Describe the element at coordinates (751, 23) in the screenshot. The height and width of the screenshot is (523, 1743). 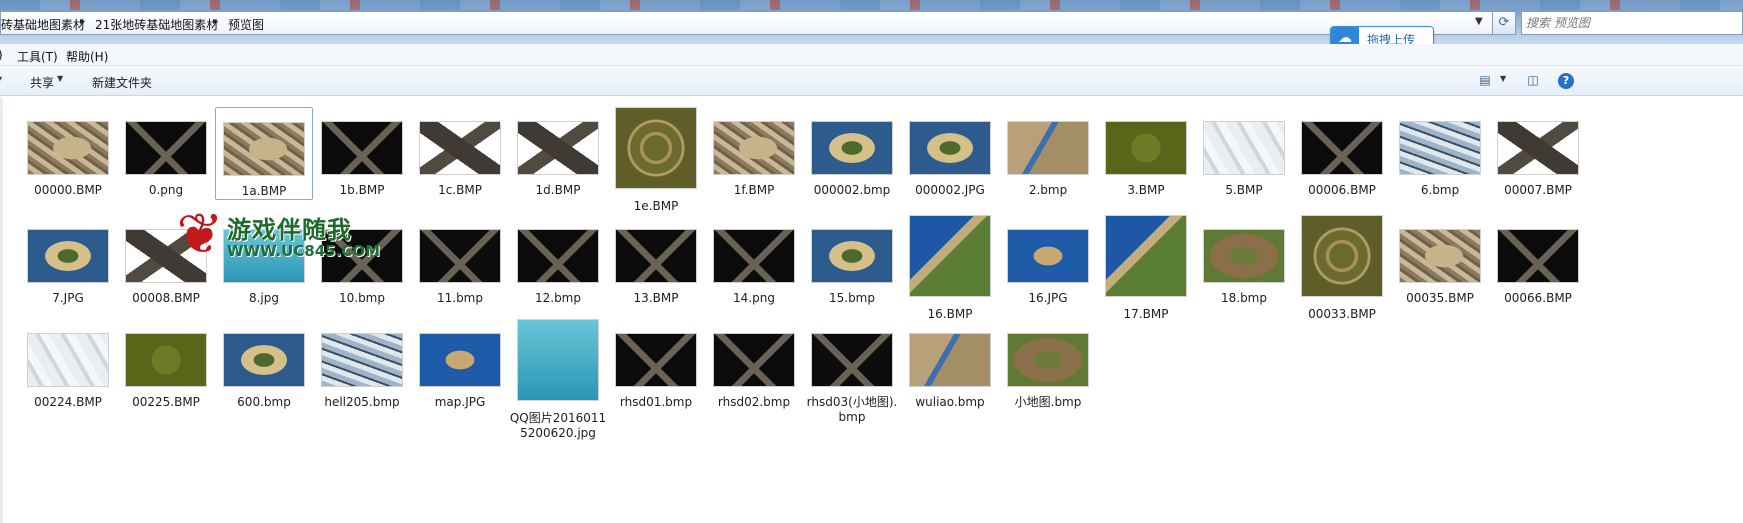
I see `address-bar: 砖基础地图素材 ▸ 21张地砖基础地图素材 ▸ 预览图 ▼` at that location.